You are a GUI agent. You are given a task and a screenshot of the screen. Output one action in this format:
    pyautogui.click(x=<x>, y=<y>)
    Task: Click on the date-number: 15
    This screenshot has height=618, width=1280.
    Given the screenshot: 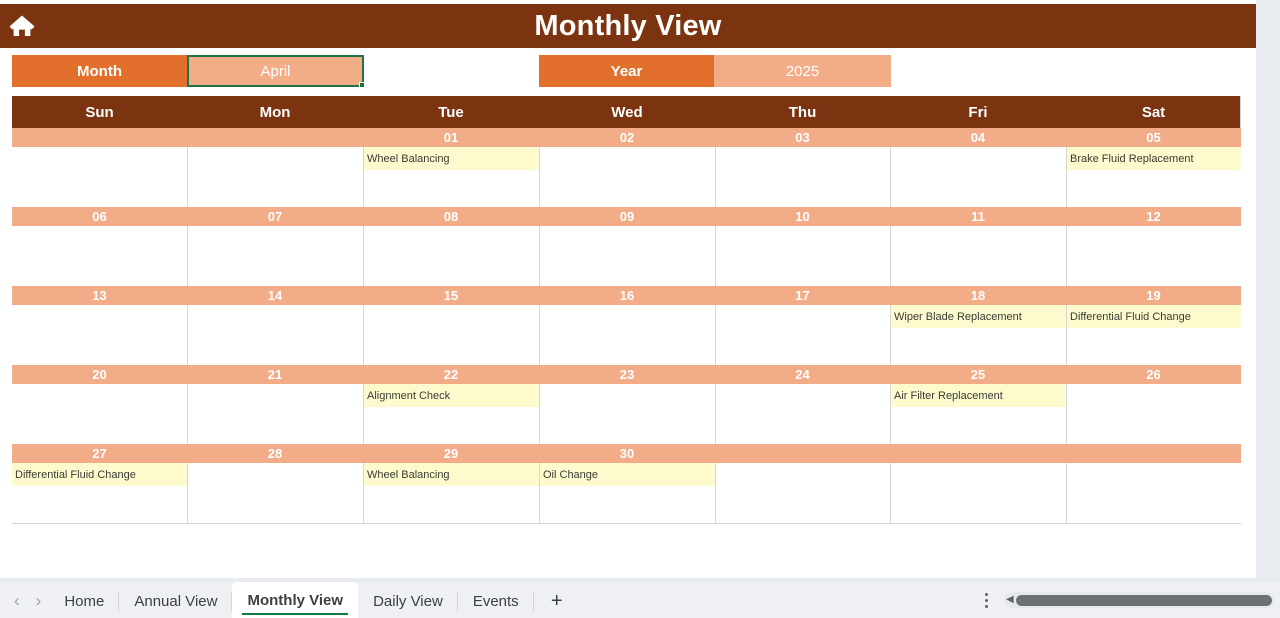 What is the action you would take?
    pyautogui.click(x=451, y=295)
    